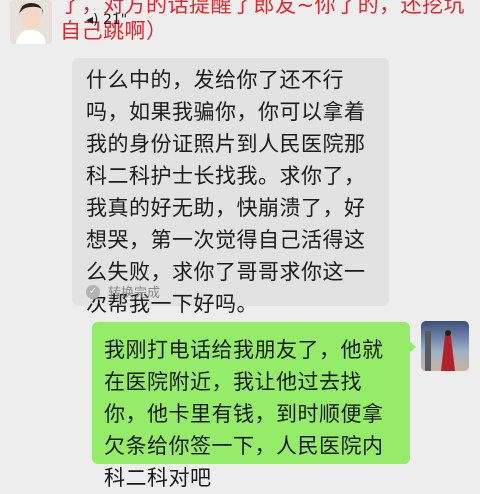  I want to click on sent-bubble-tail, so click(412, 347).